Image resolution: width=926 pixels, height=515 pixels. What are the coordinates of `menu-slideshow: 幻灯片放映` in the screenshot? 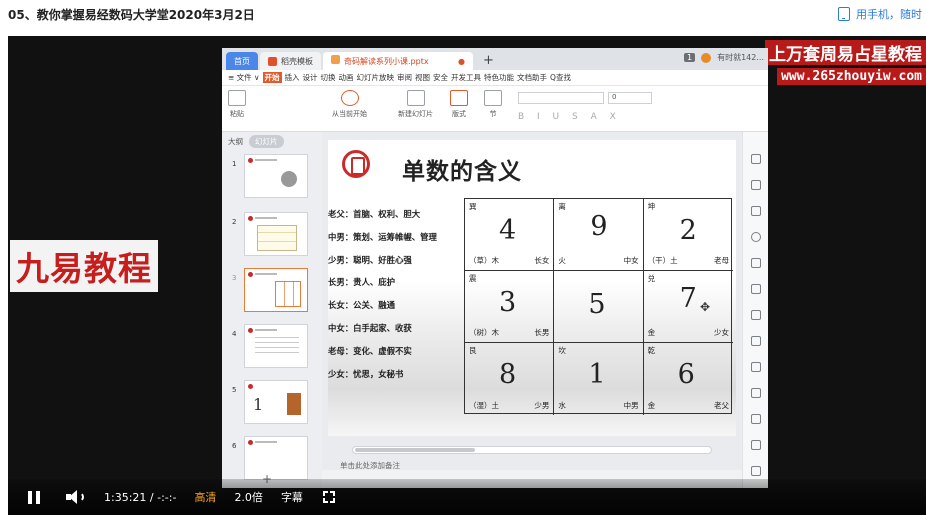 It's located at (376, 77).